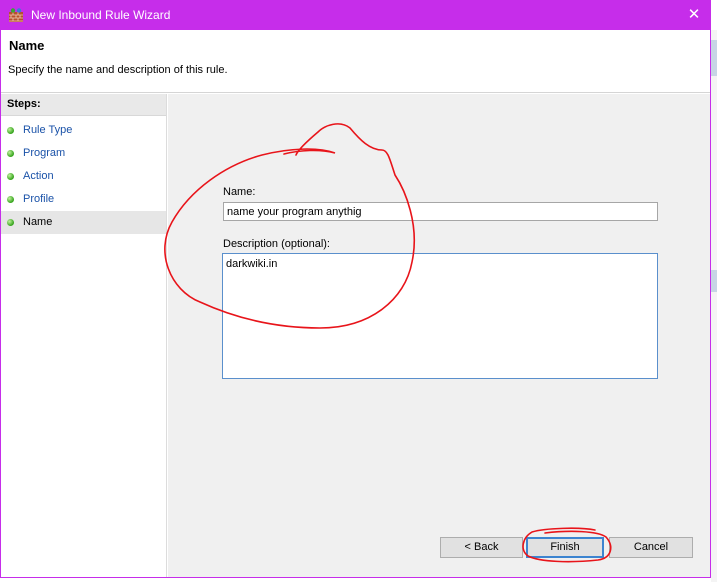 This screenshot has height=582, width=717. I want to click on back-button: < Back, so click(481, 547).